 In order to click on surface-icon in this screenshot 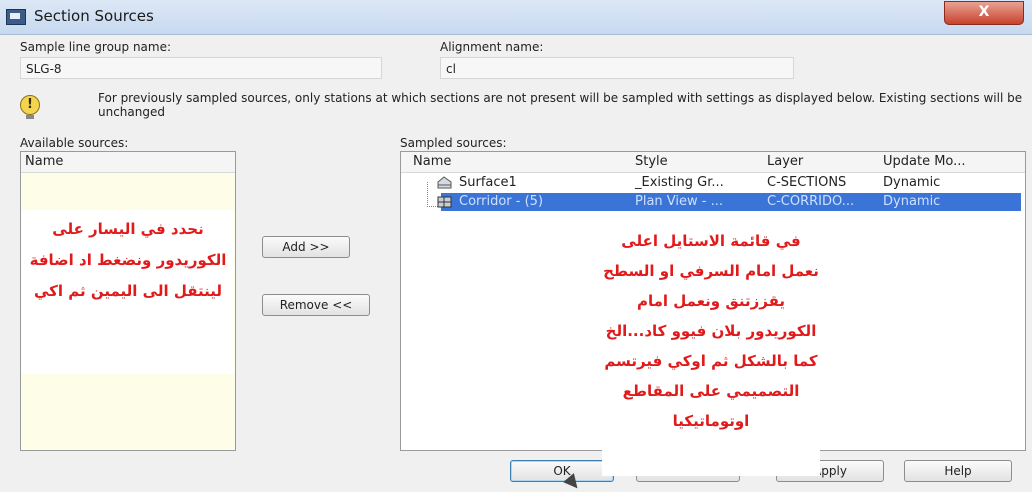, I will do `click(444, 182)`.